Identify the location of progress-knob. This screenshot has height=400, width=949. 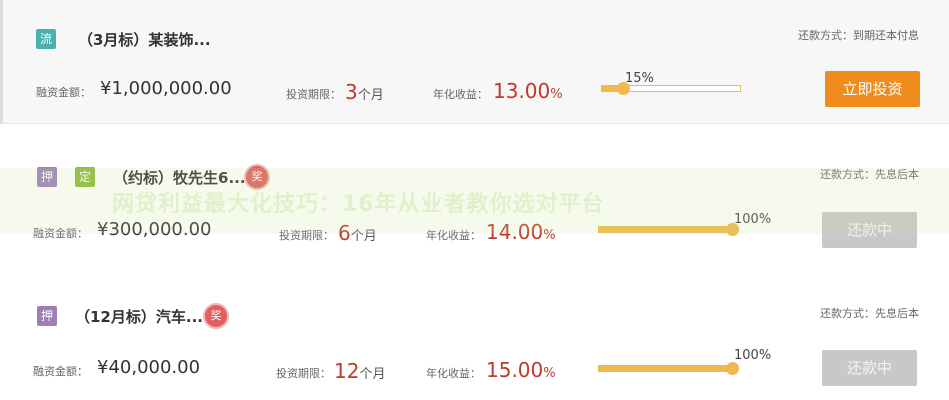
(732, 368).